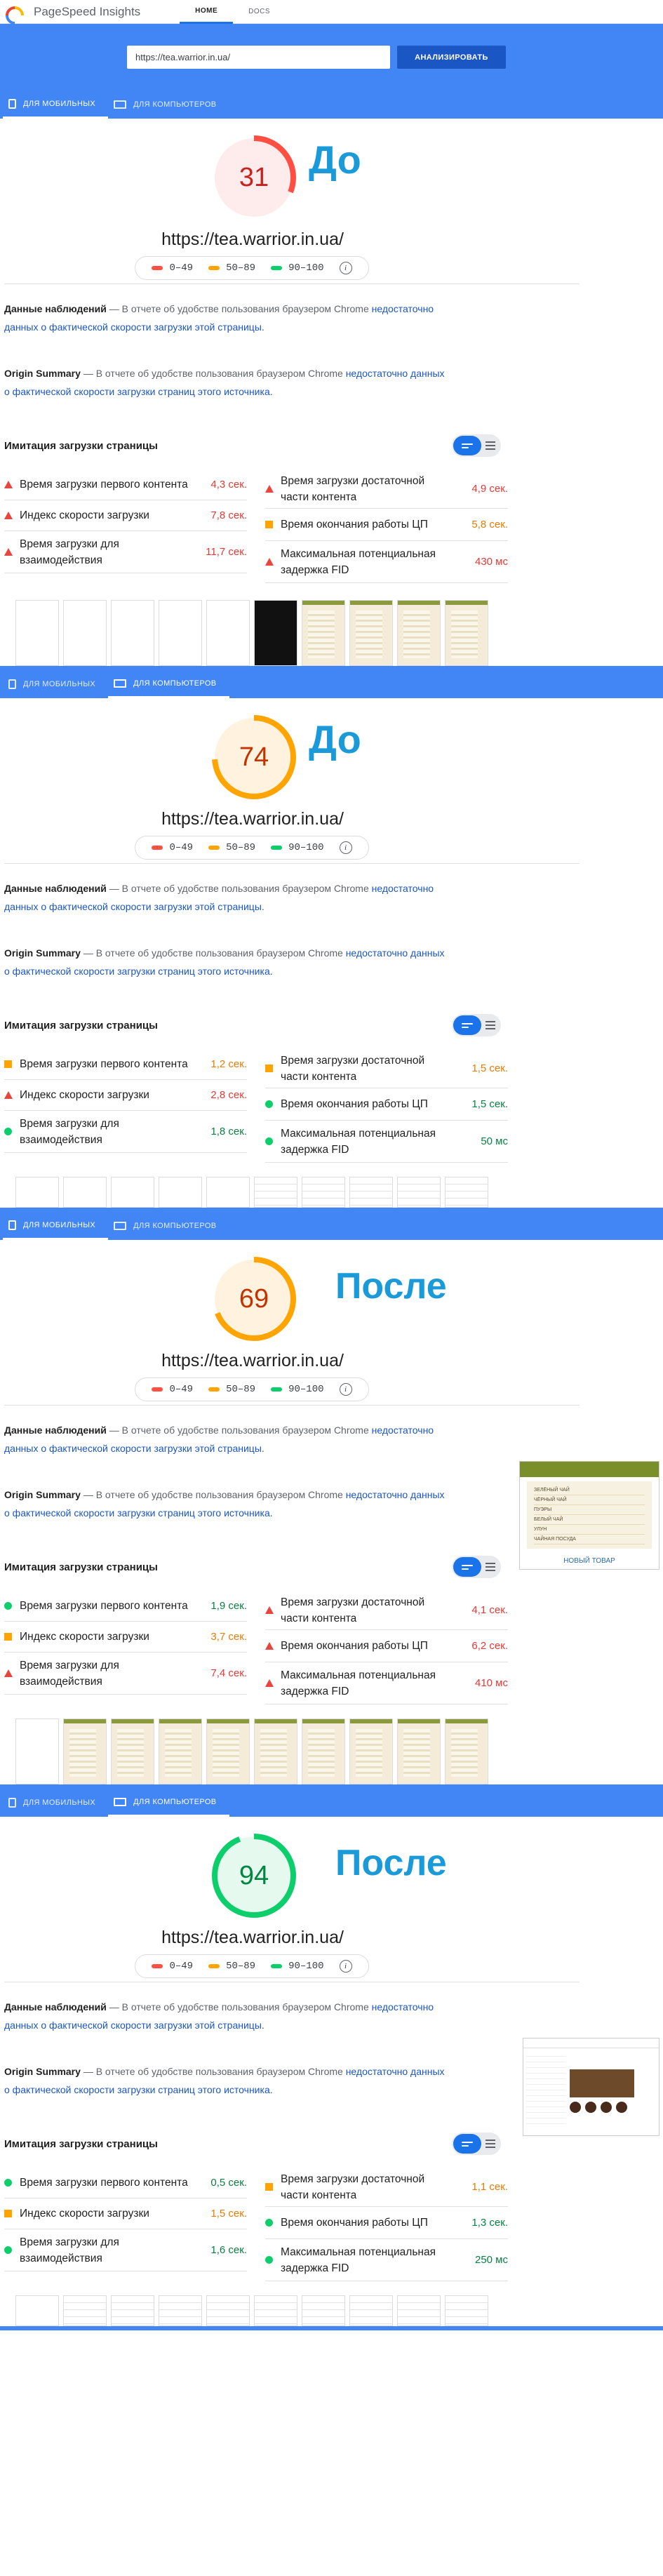 This screenshot has height=2576, width=663. I want to click on metric-value: 1,5 сек., so click(489, 1104).